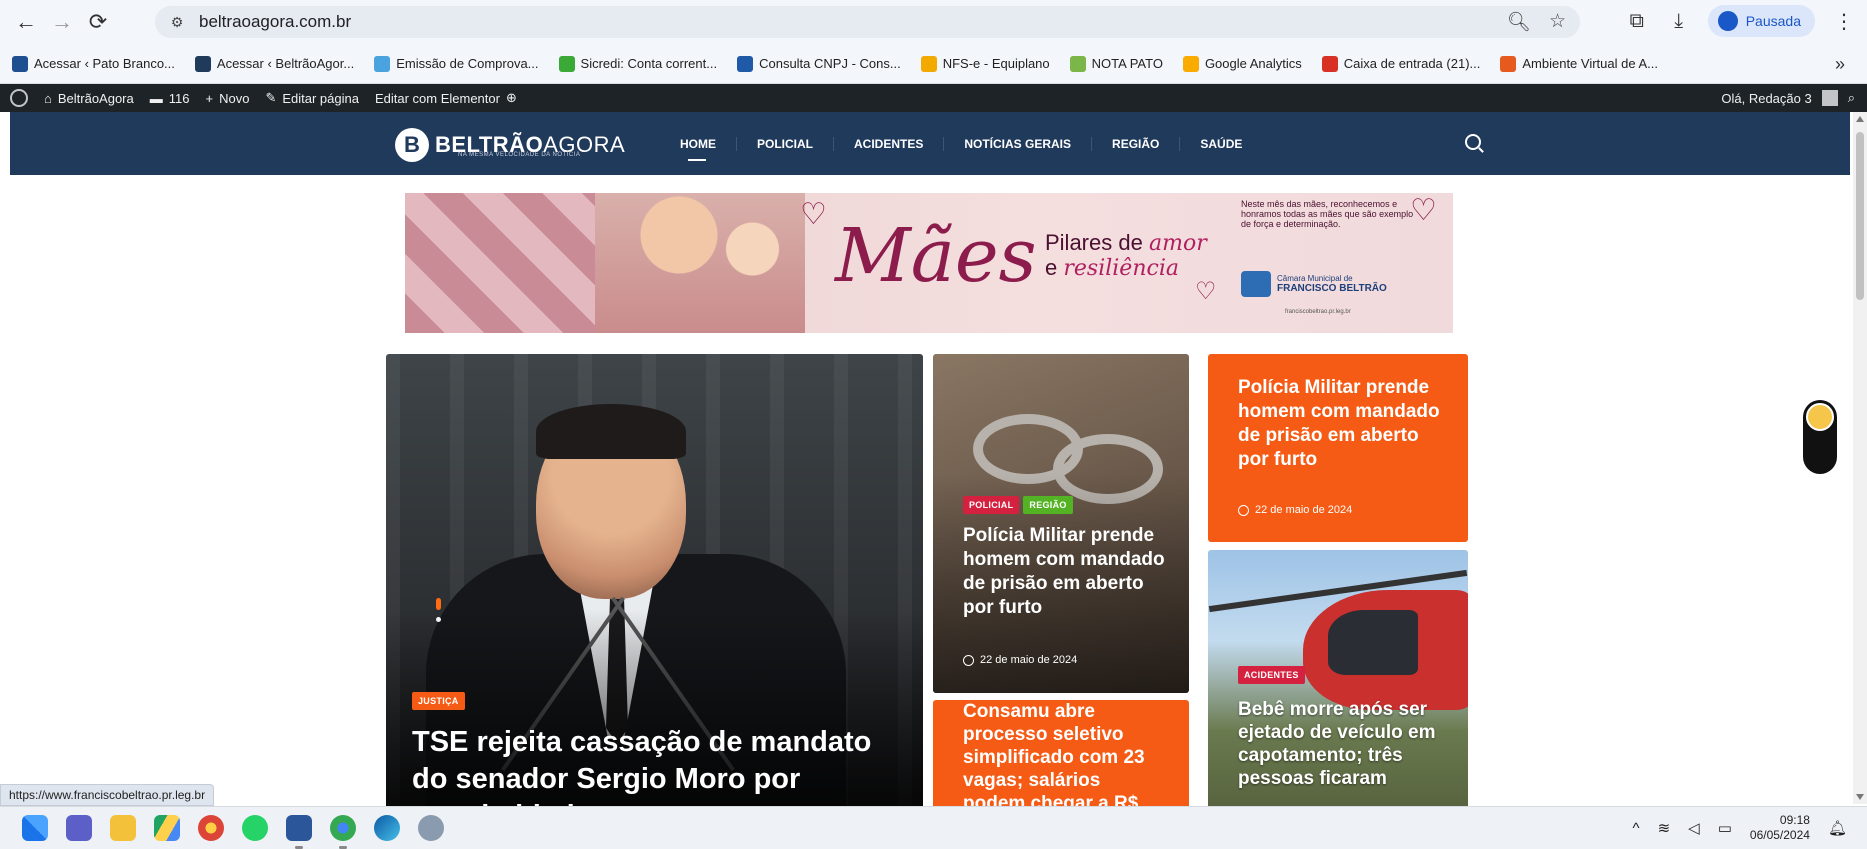 The width and height of the screenshot is (1867, 849). I want to click on reload-icon: ⟳, so click(98, 22).